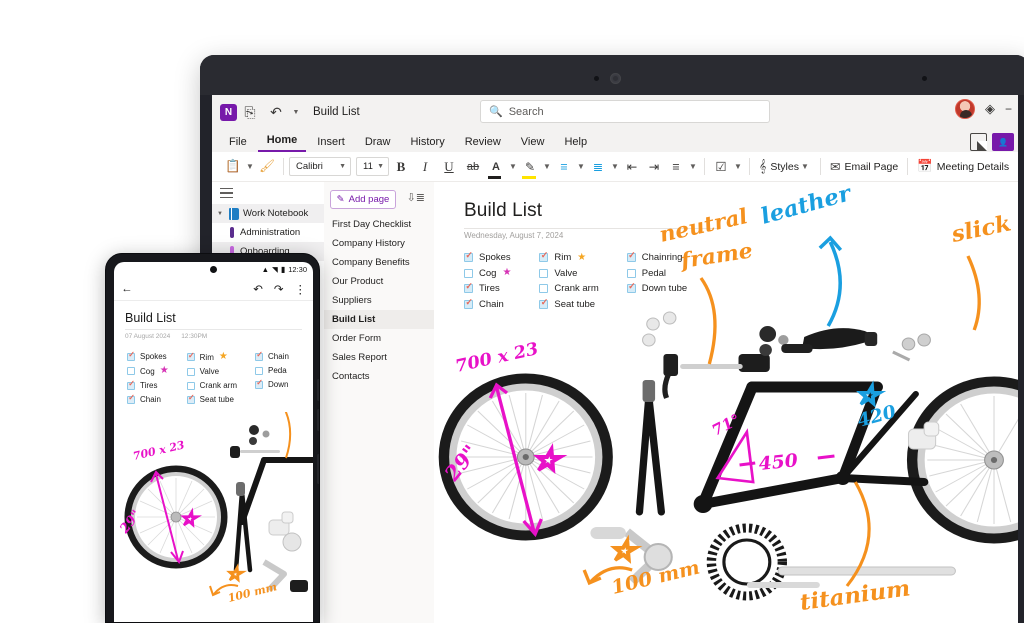  Describe the element at coordinates (676, 167) in the screenshot. I see `align-icon: ≡` at that location.